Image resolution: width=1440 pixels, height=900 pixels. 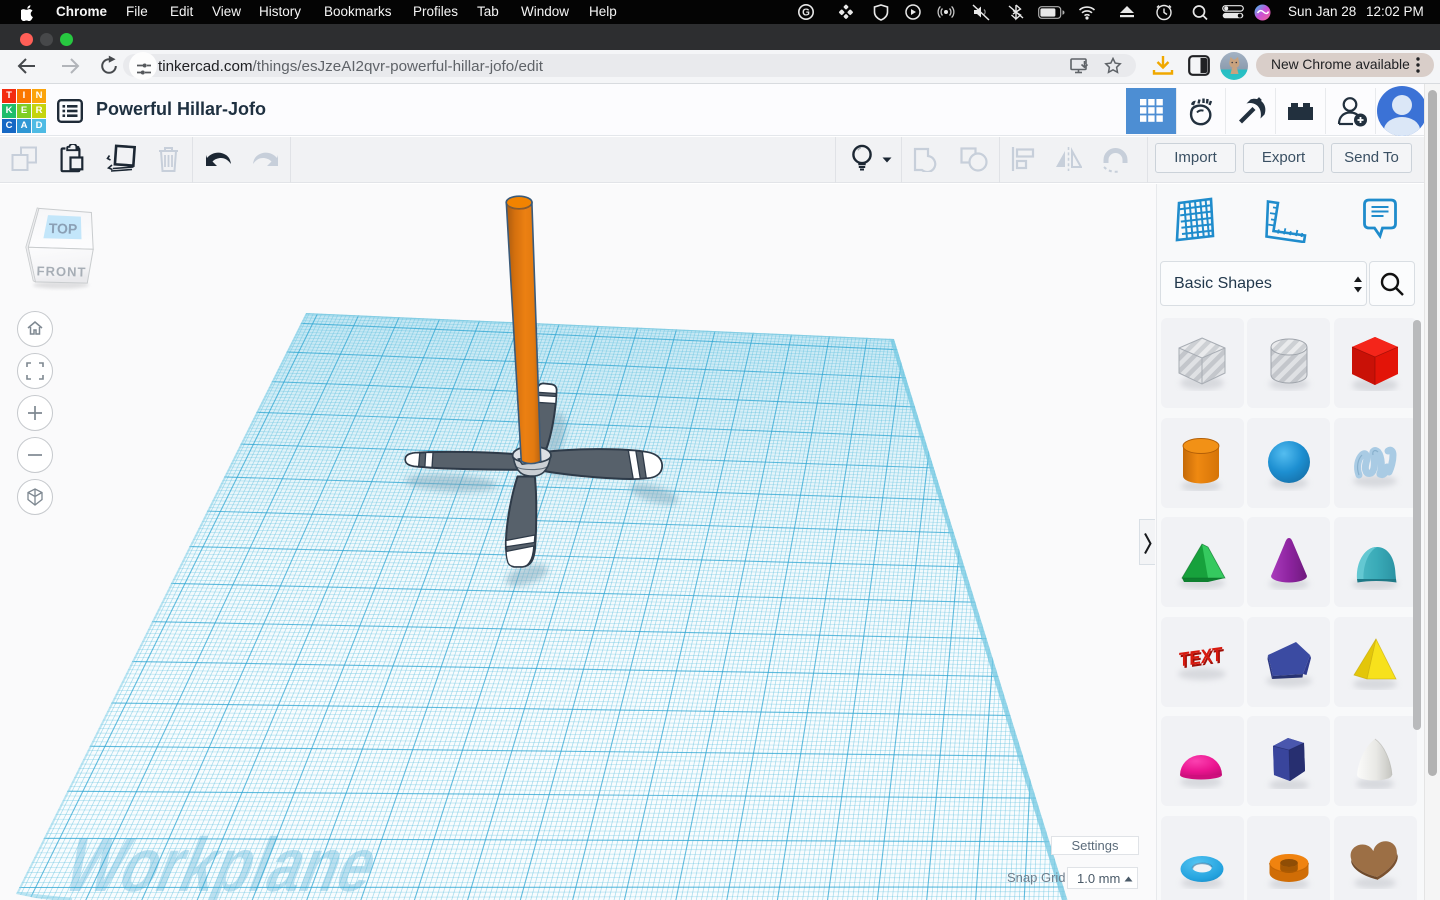 I want to click on svg-text: TOP, so click(x=62, y=228).